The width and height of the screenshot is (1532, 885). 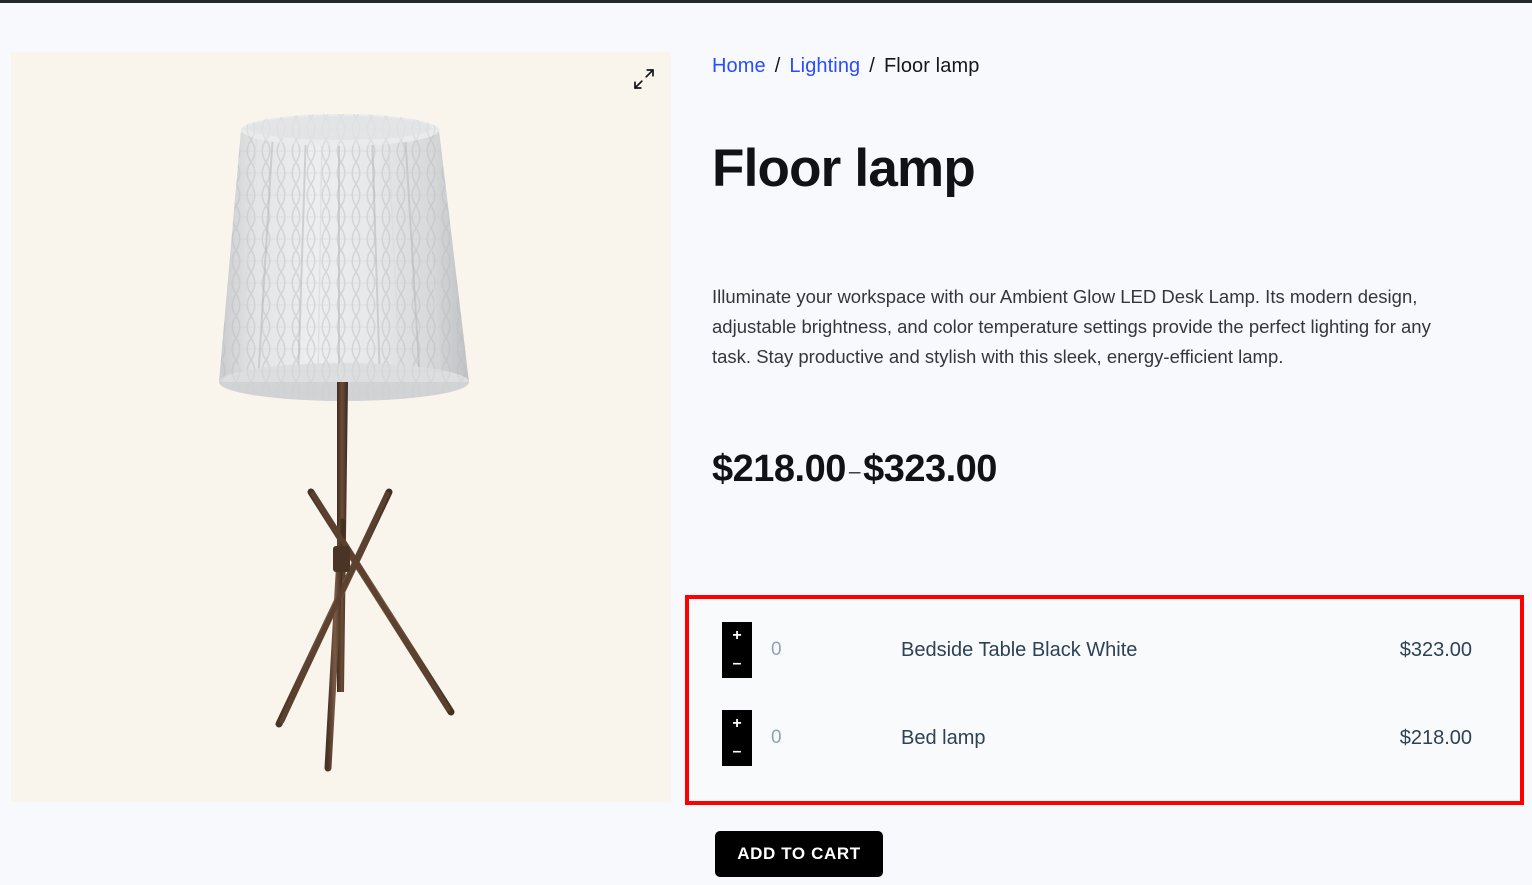 I want to click on breadcrumb-item-home: Home, so click(x=739, y=66).